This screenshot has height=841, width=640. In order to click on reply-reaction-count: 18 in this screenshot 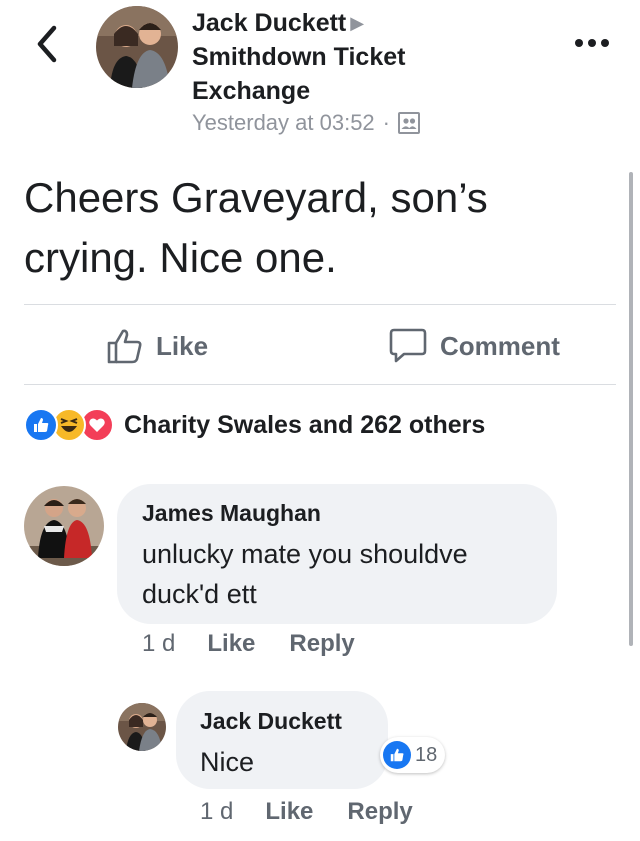, I will do `click(413, 755)`.